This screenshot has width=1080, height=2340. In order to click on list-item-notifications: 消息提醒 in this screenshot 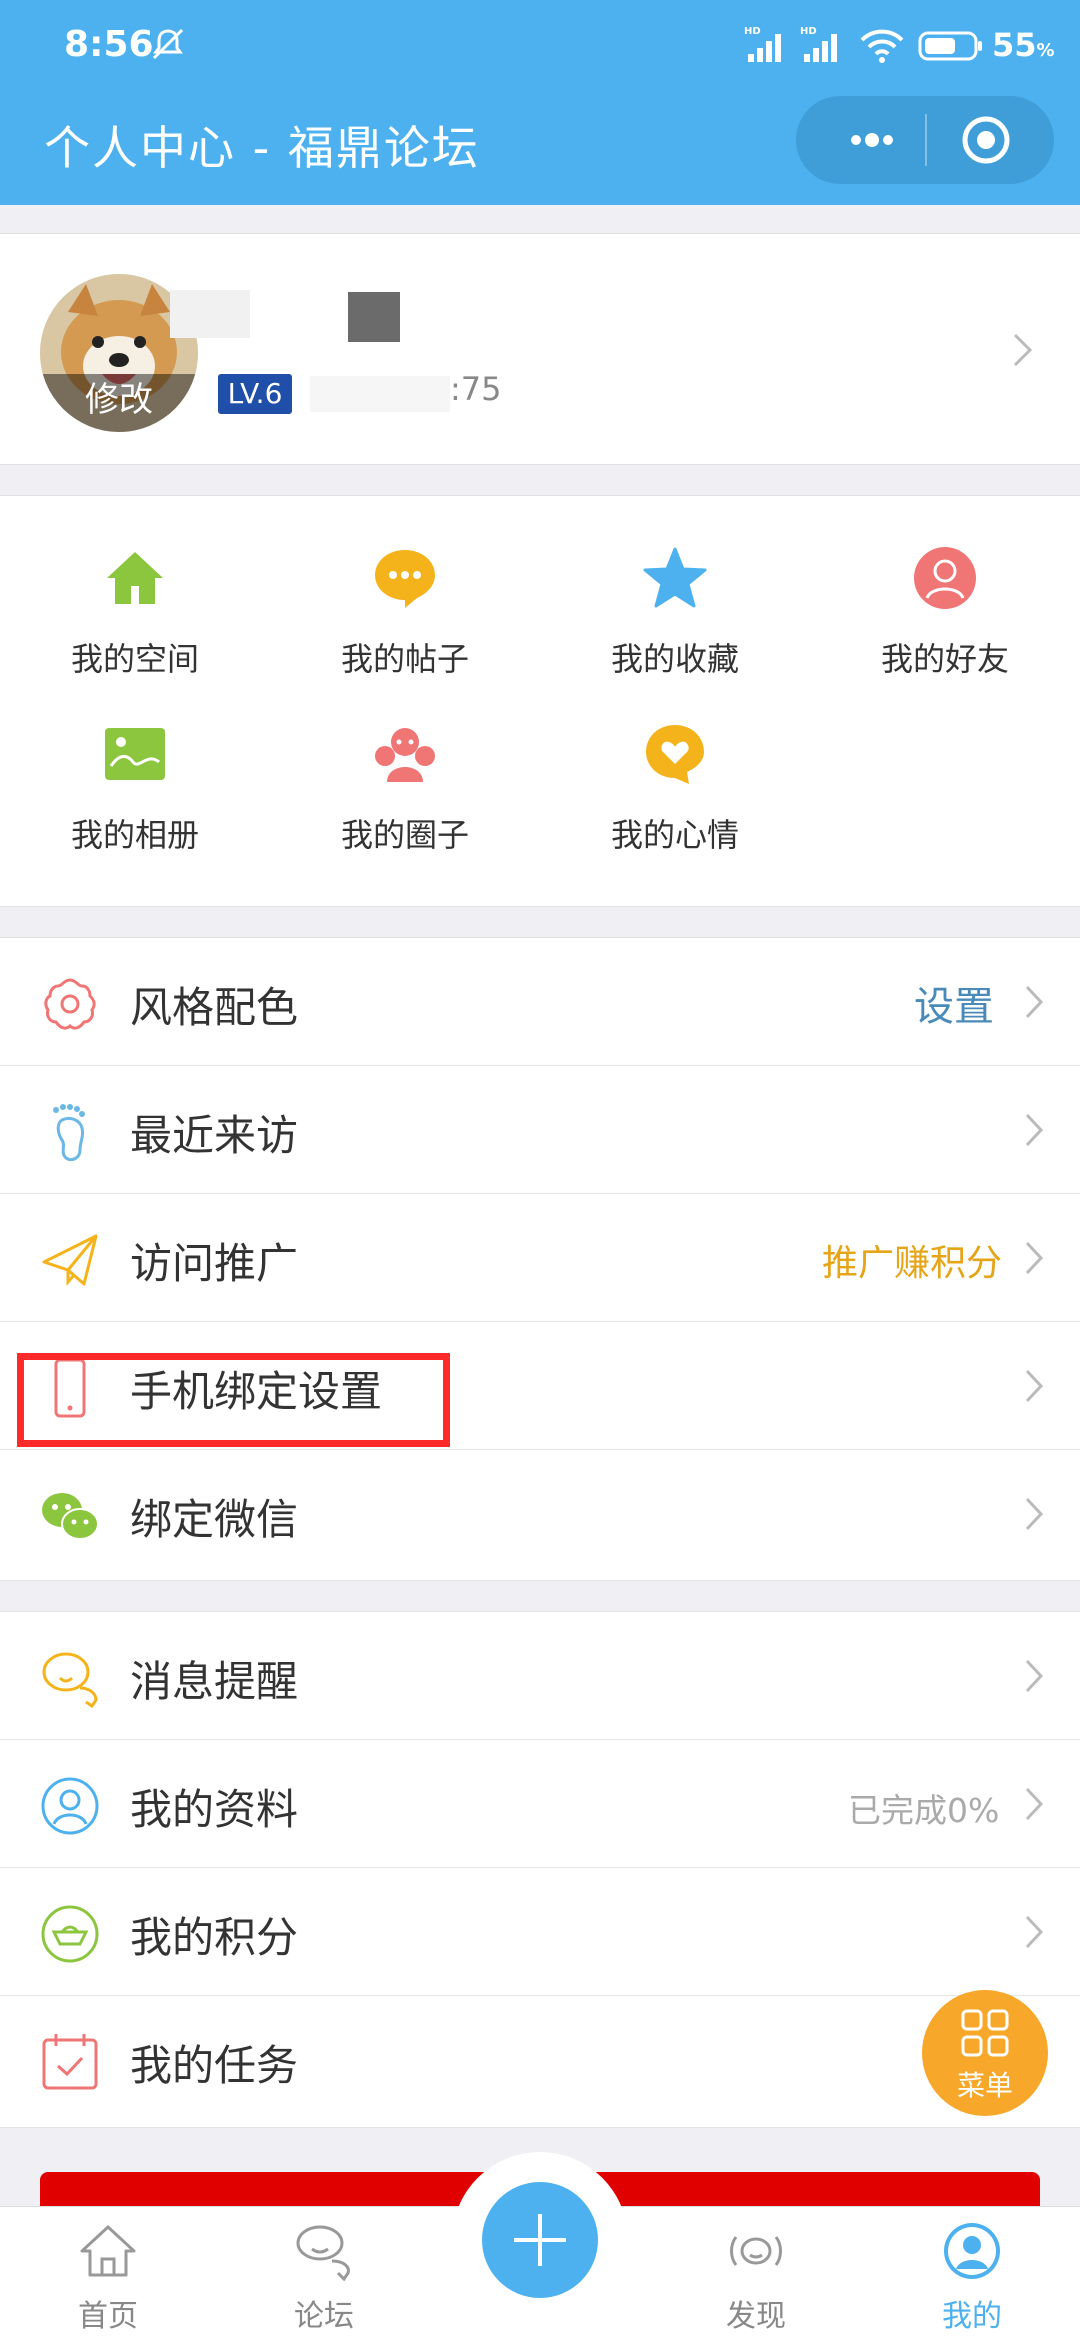, I will do `click(540, 1676)`.